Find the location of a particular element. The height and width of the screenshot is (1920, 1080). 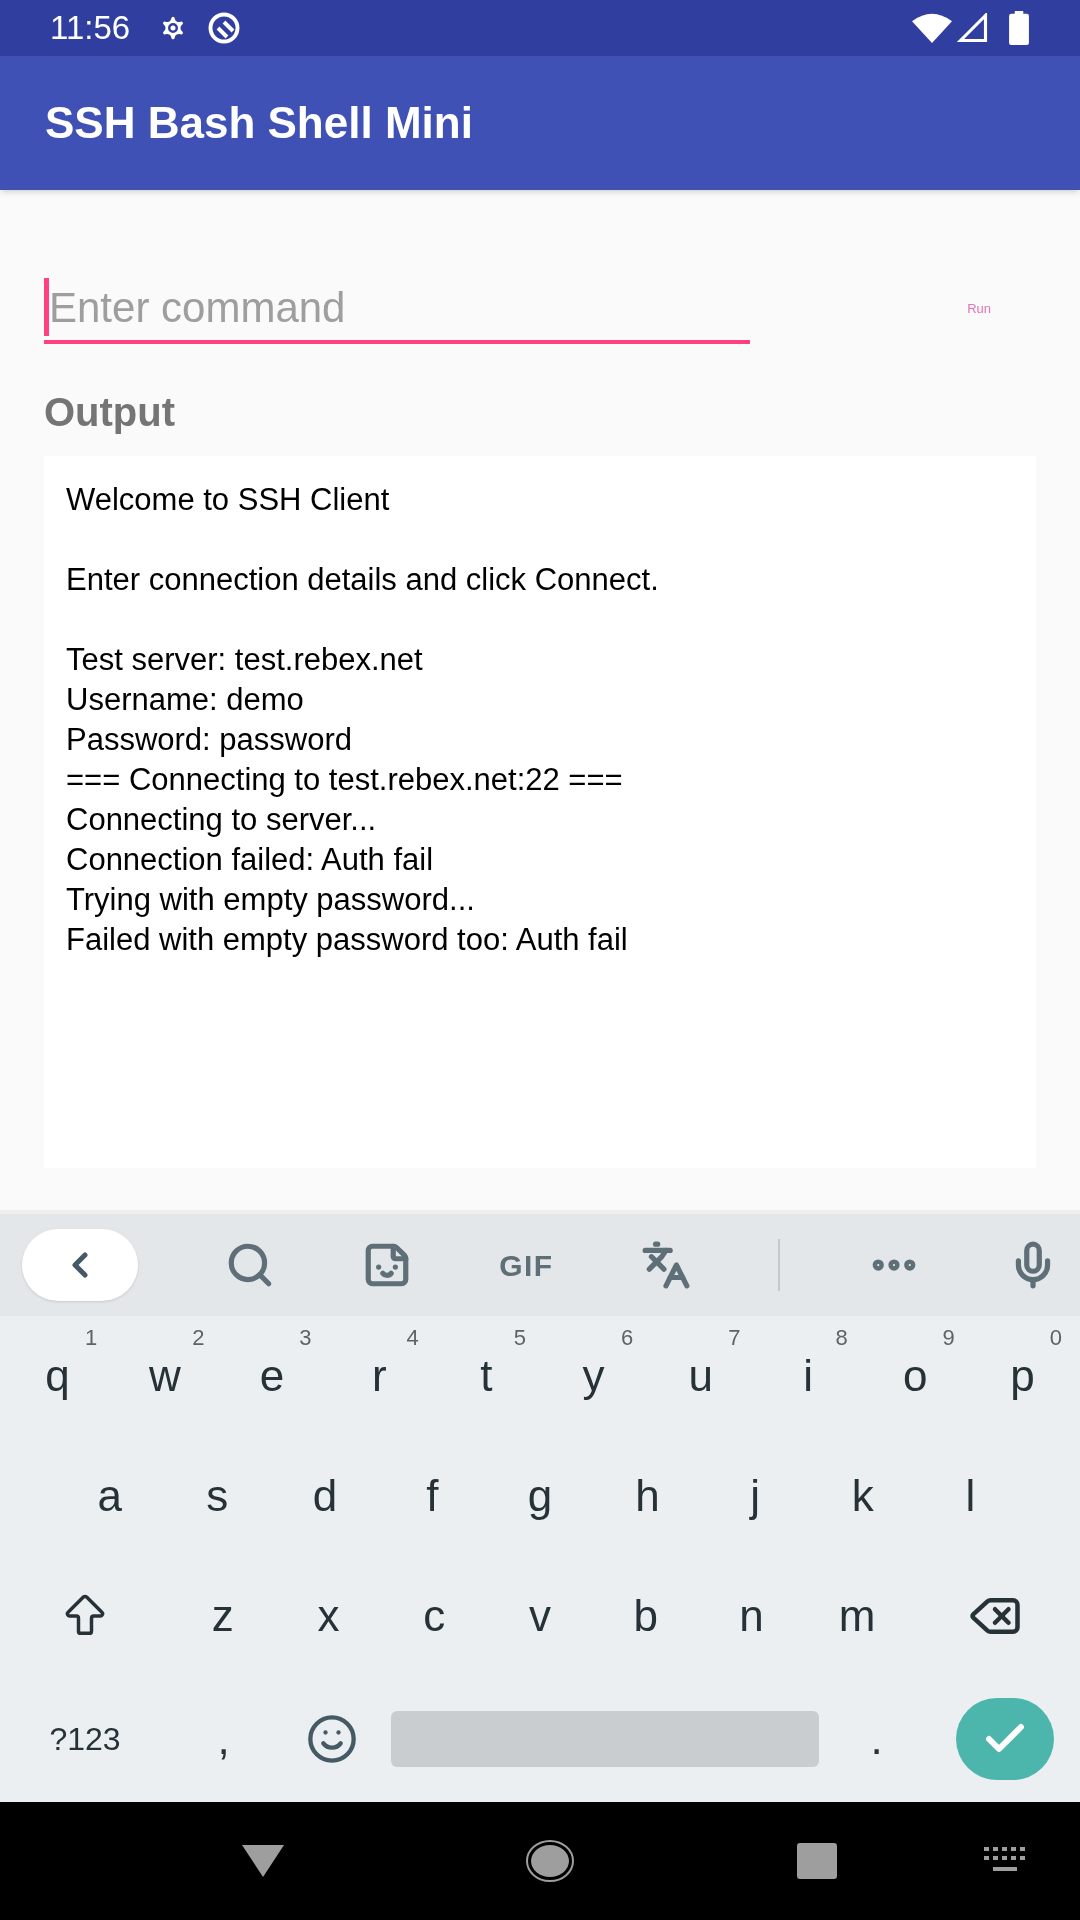

signal-icon is located at coordinates (973, 28).